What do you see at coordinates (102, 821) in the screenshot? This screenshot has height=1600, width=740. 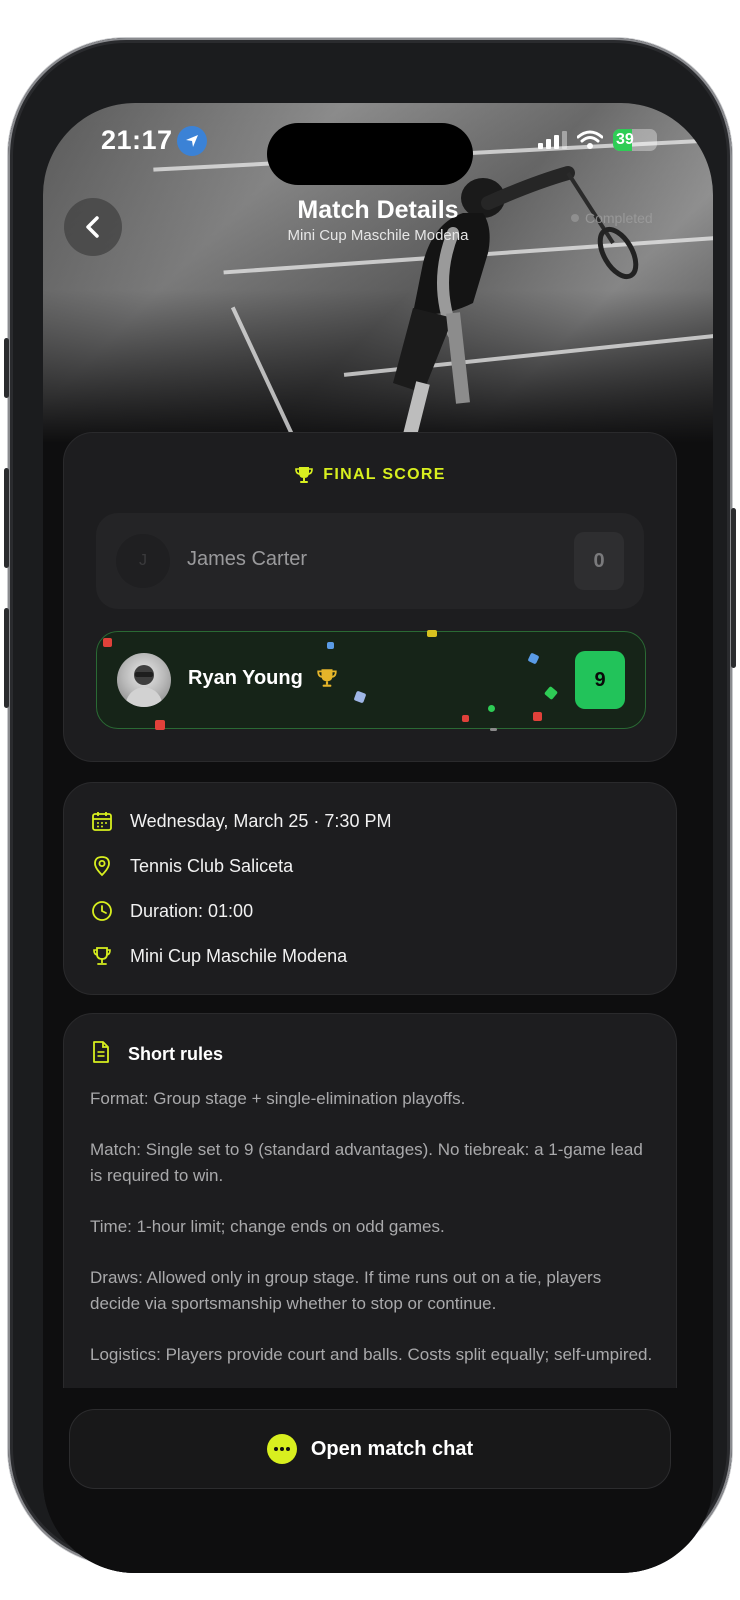 I see `calendar-icon` at bounding box center [102, 821].